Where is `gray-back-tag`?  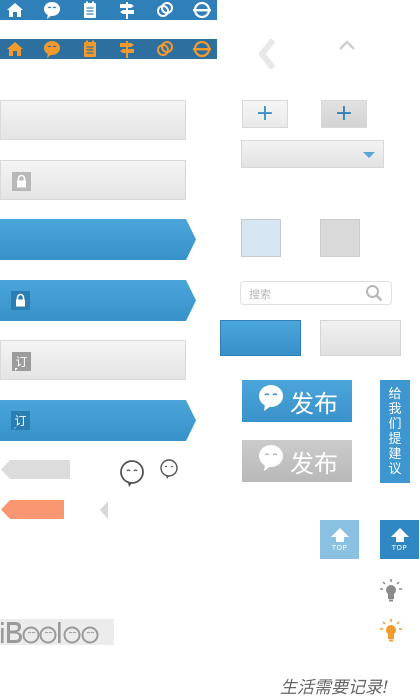
gray-back-tag is located at coordinates (36, 470).